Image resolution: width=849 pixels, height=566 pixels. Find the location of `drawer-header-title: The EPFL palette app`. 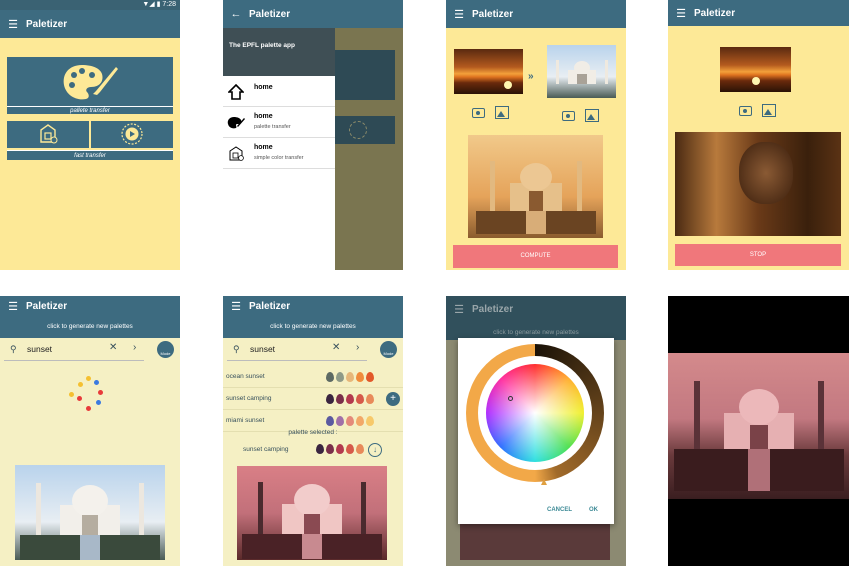

drawer-header-title: The EPFL palette app is located at coordinates (262, 45).